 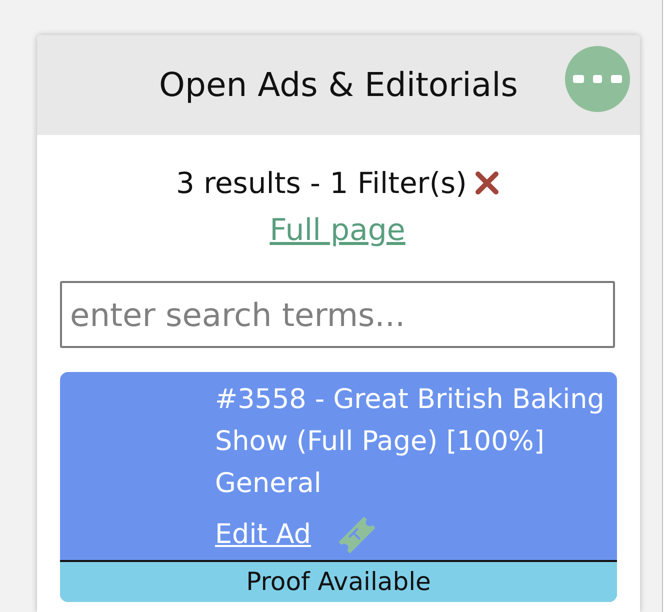 What do you see at coordinates (415, 484) in the screenshot?
I see `ad-section: General` at bounding box center [415, 484].